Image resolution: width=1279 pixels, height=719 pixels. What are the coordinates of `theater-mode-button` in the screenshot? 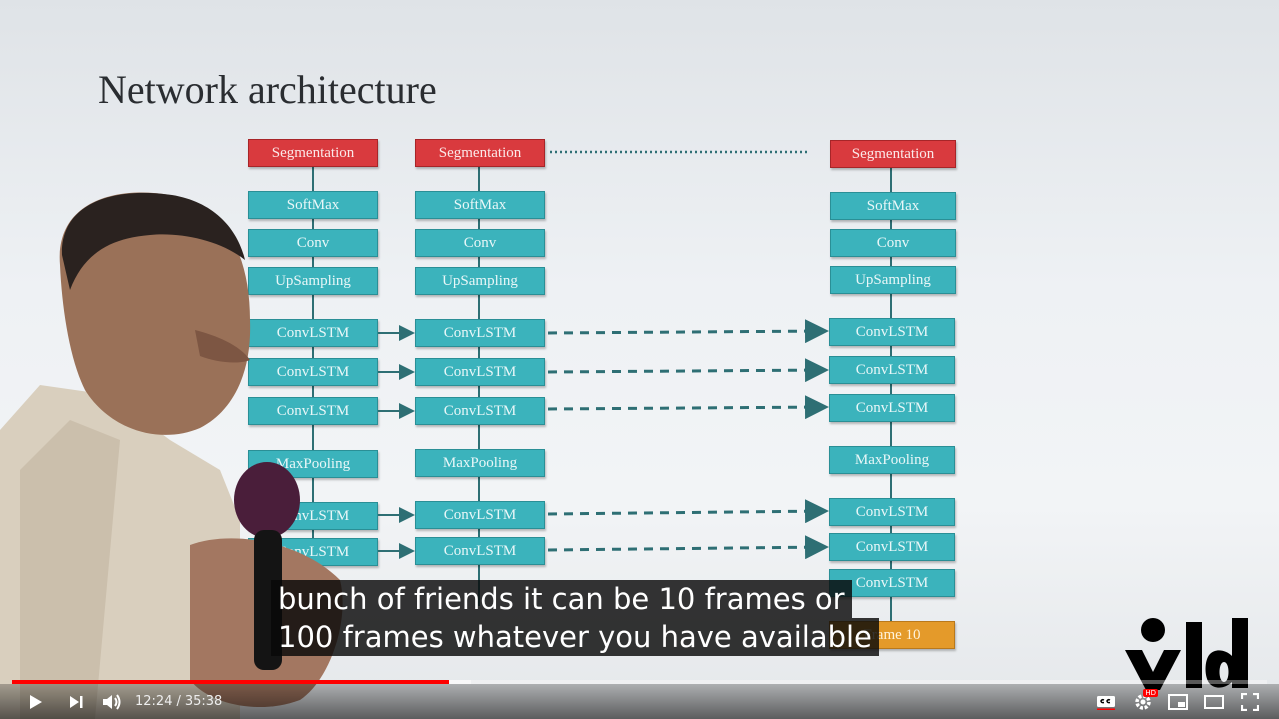 It's located at (1214, 701).